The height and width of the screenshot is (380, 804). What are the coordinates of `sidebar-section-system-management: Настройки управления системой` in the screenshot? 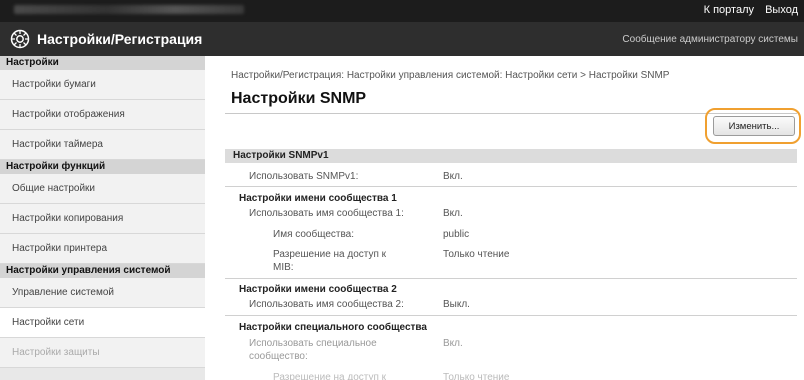 It's located at (102, 271).